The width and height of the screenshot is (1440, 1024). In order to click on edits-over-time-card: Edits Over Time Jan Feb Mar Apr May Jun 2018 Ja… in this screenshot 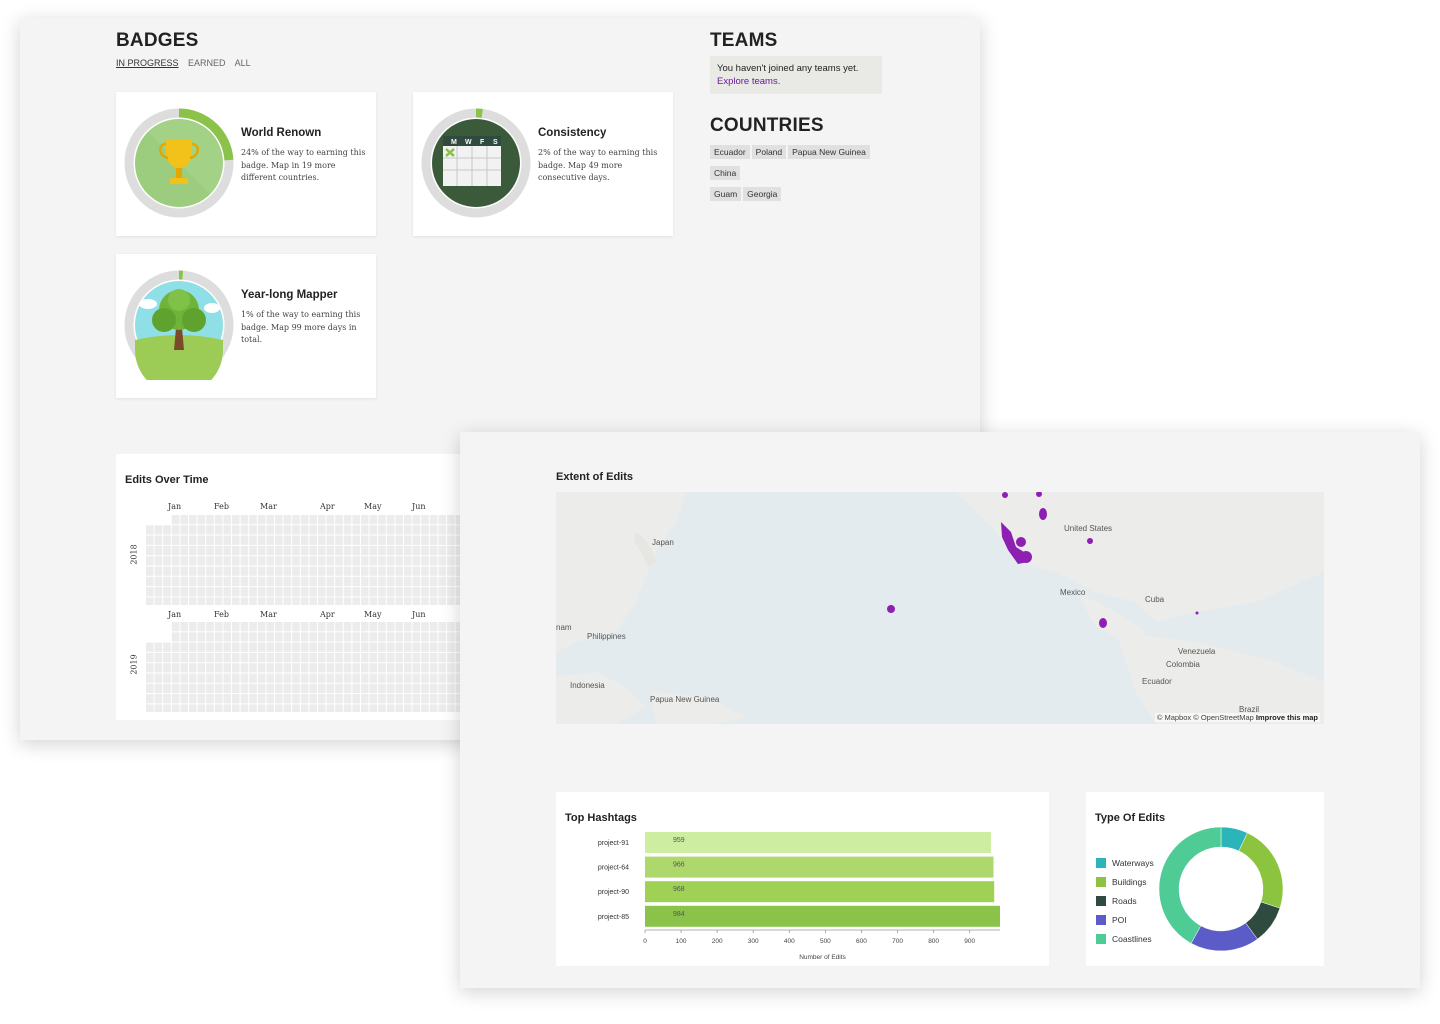, I will do `click(288, 587)`.